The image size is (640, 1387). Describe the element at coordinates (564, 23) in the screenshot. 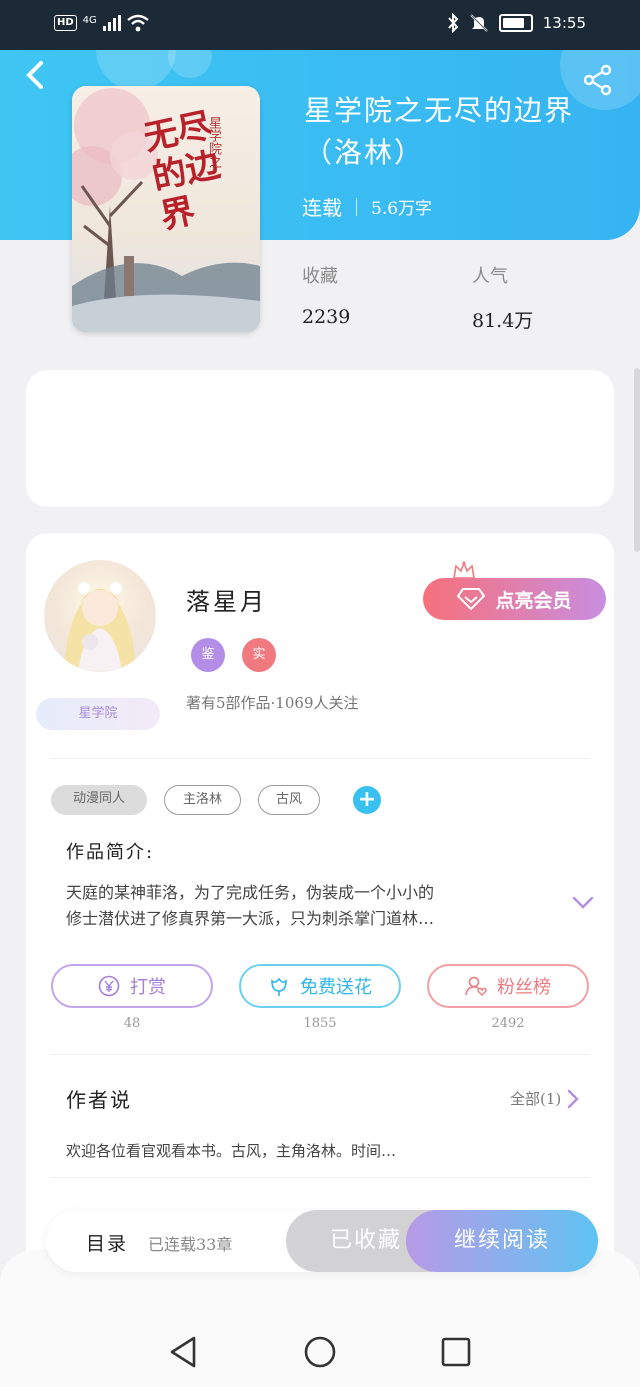

I see `clock: 13:55` at that location.